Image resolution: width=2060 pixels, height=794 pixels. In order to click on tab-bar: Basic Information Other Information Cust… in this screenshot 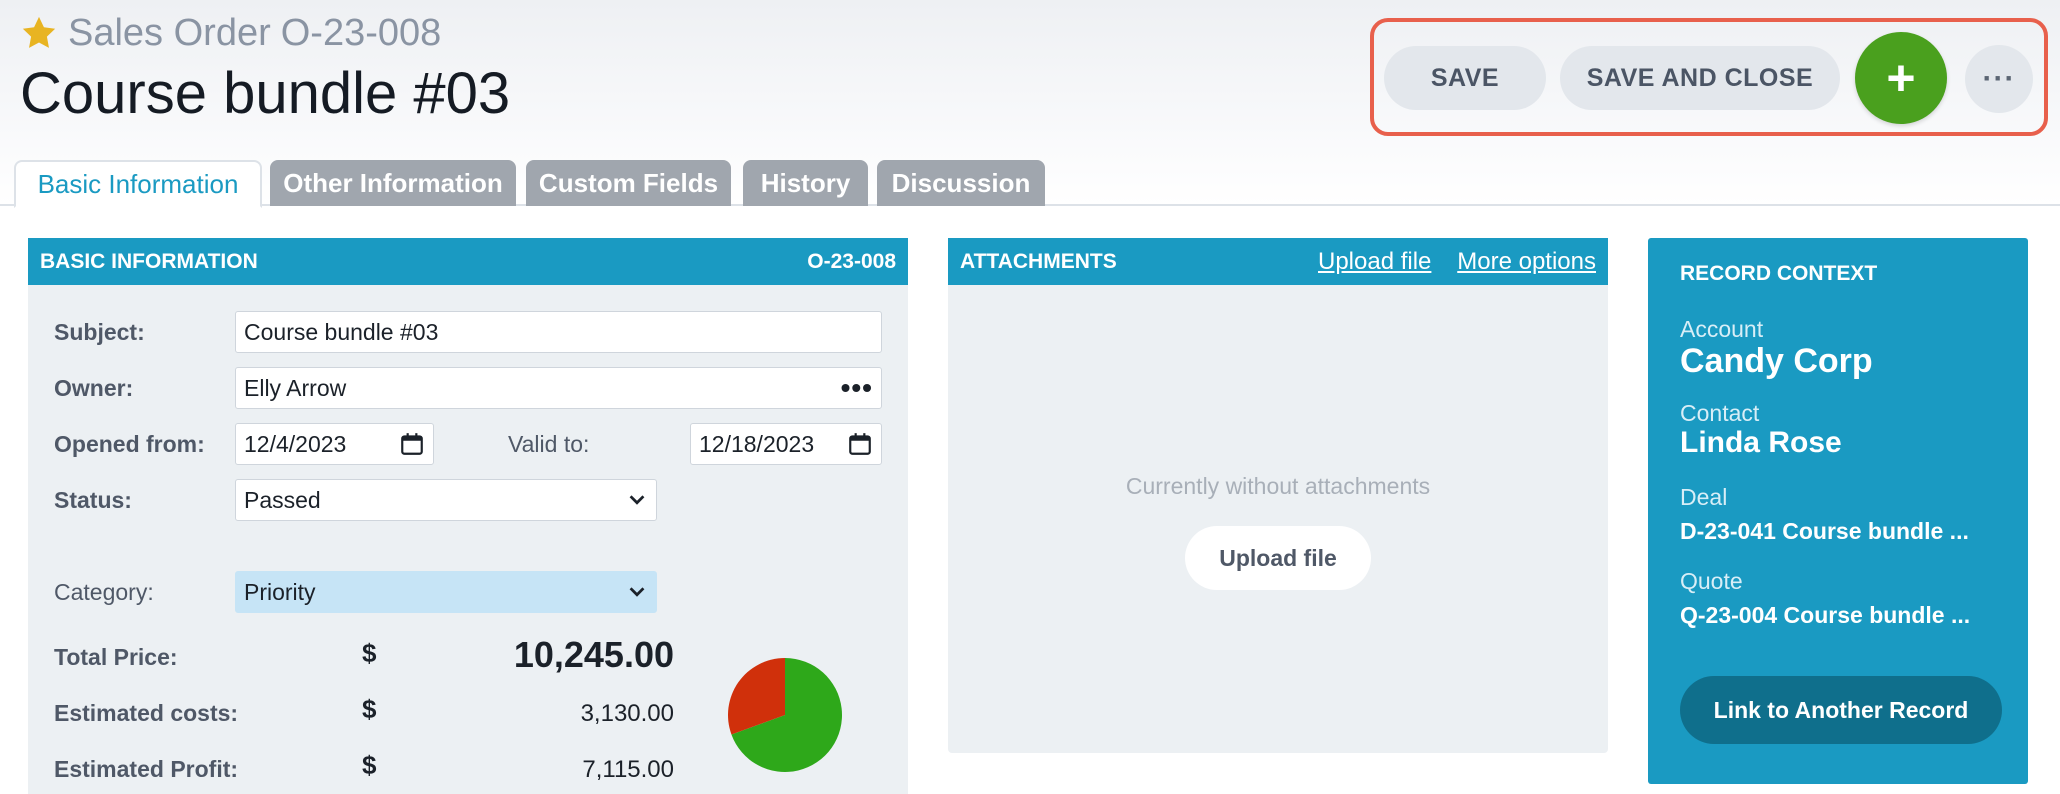, I will do `click(1030, 184)`.